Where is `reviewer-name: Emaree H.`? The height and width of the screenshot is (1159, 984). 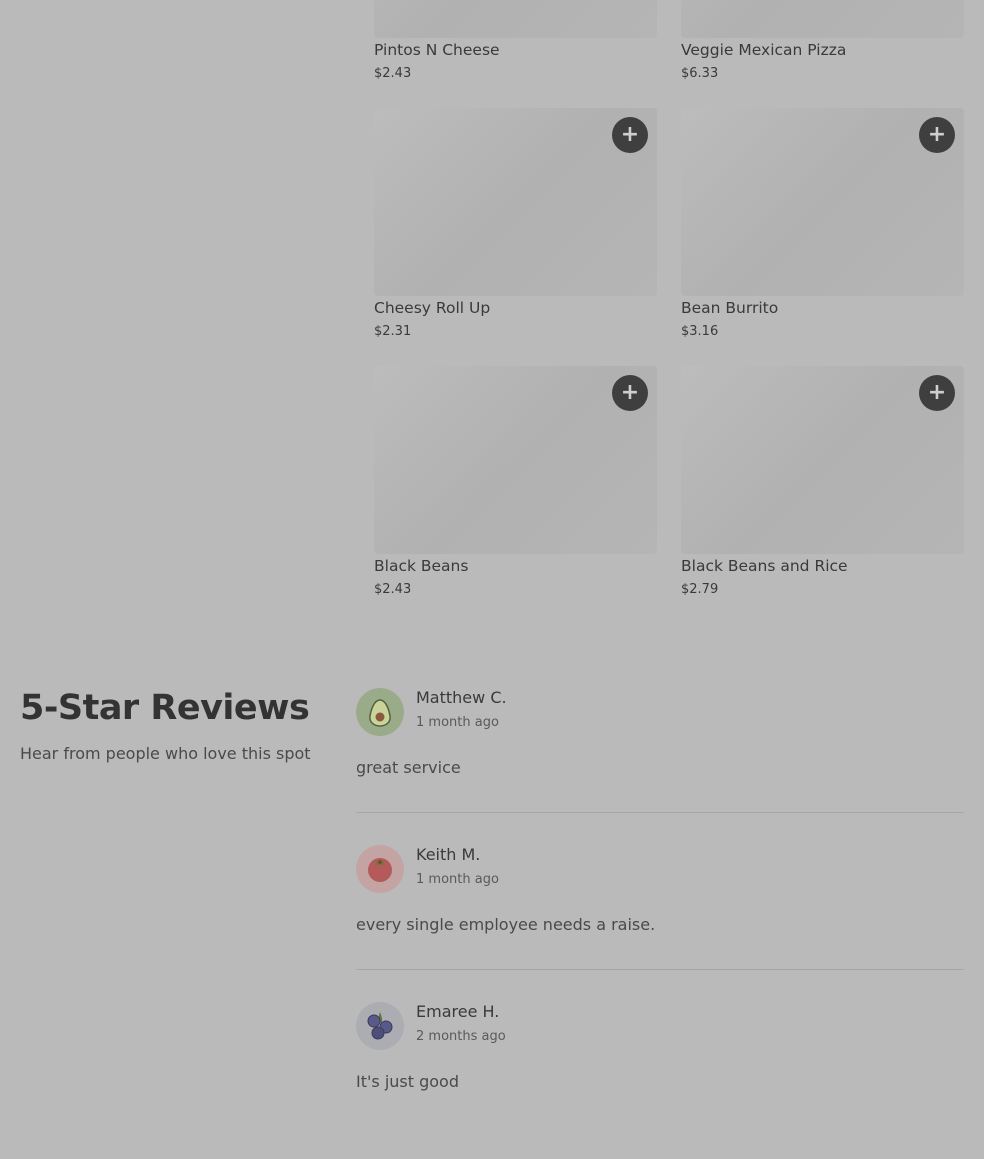
reviewer-name: Emaree H. is located at coordinates (458, 1011).